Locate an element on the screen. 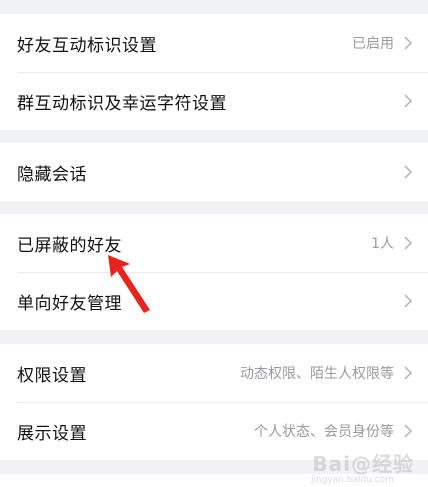 This screenshot has width=428, height=487. row-value: 动态权限、陌生人权限等 is located at coordinates (317, 374).